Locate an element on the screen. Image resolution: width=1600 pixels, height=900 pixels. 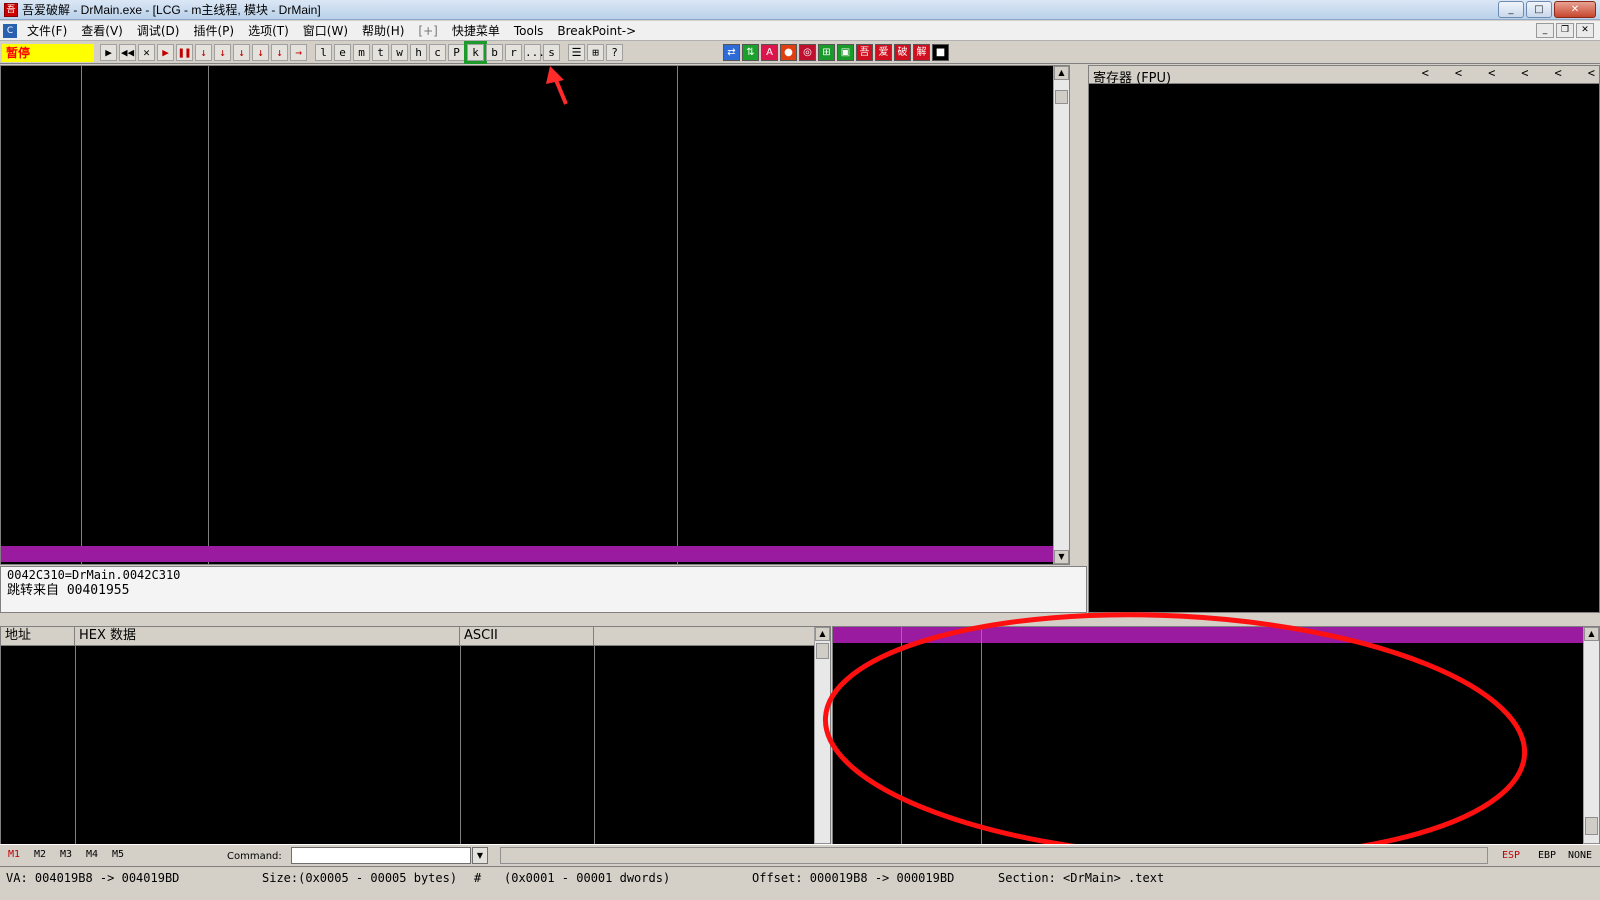
plugin-icon-11: ■ is located at coordinates (940, 52).